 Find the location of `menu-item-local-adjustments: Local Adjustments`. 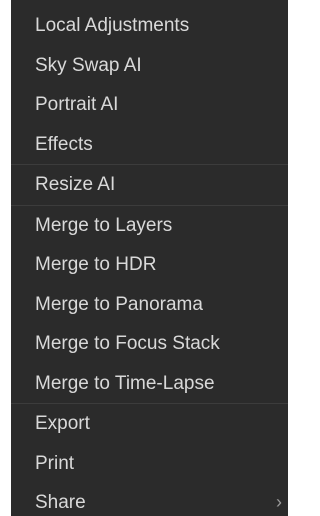

menu-item-local-adjustments: Local Adjustments is located at coordinates (149, 26).